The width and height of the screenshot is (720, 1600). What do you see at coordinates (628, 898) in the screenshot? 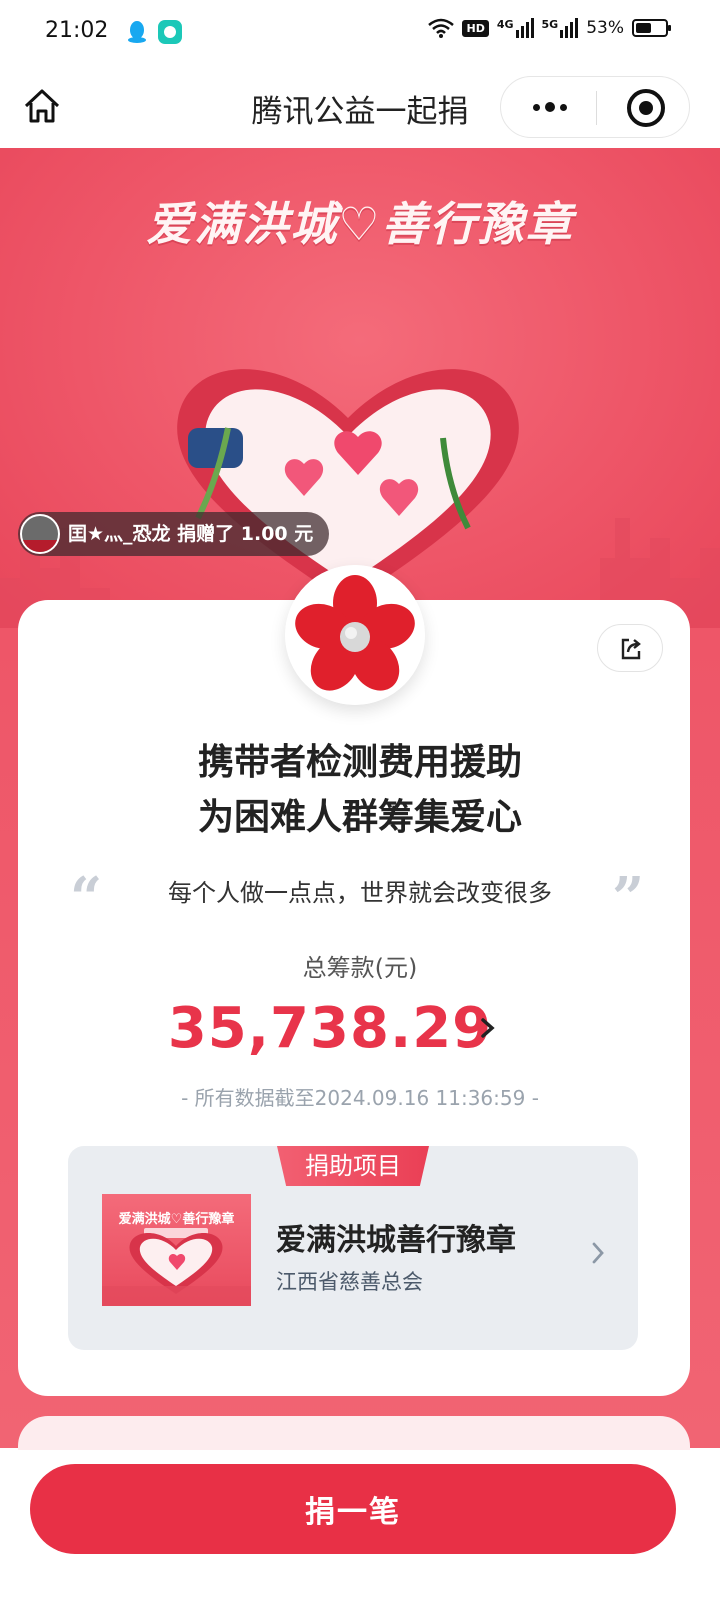
I see `quote-close-mark: ”` at bounding box center [628, 898].